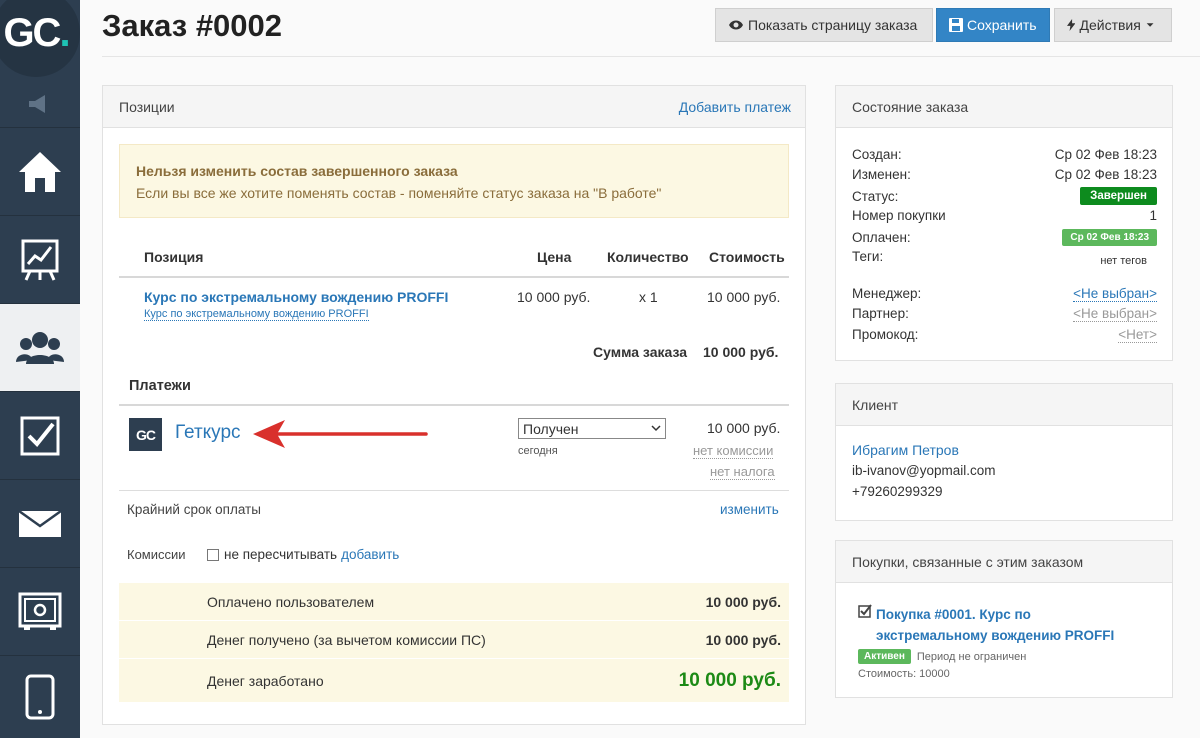  I want to click on no-commission-link: нет комиссии, so click(733, 451).